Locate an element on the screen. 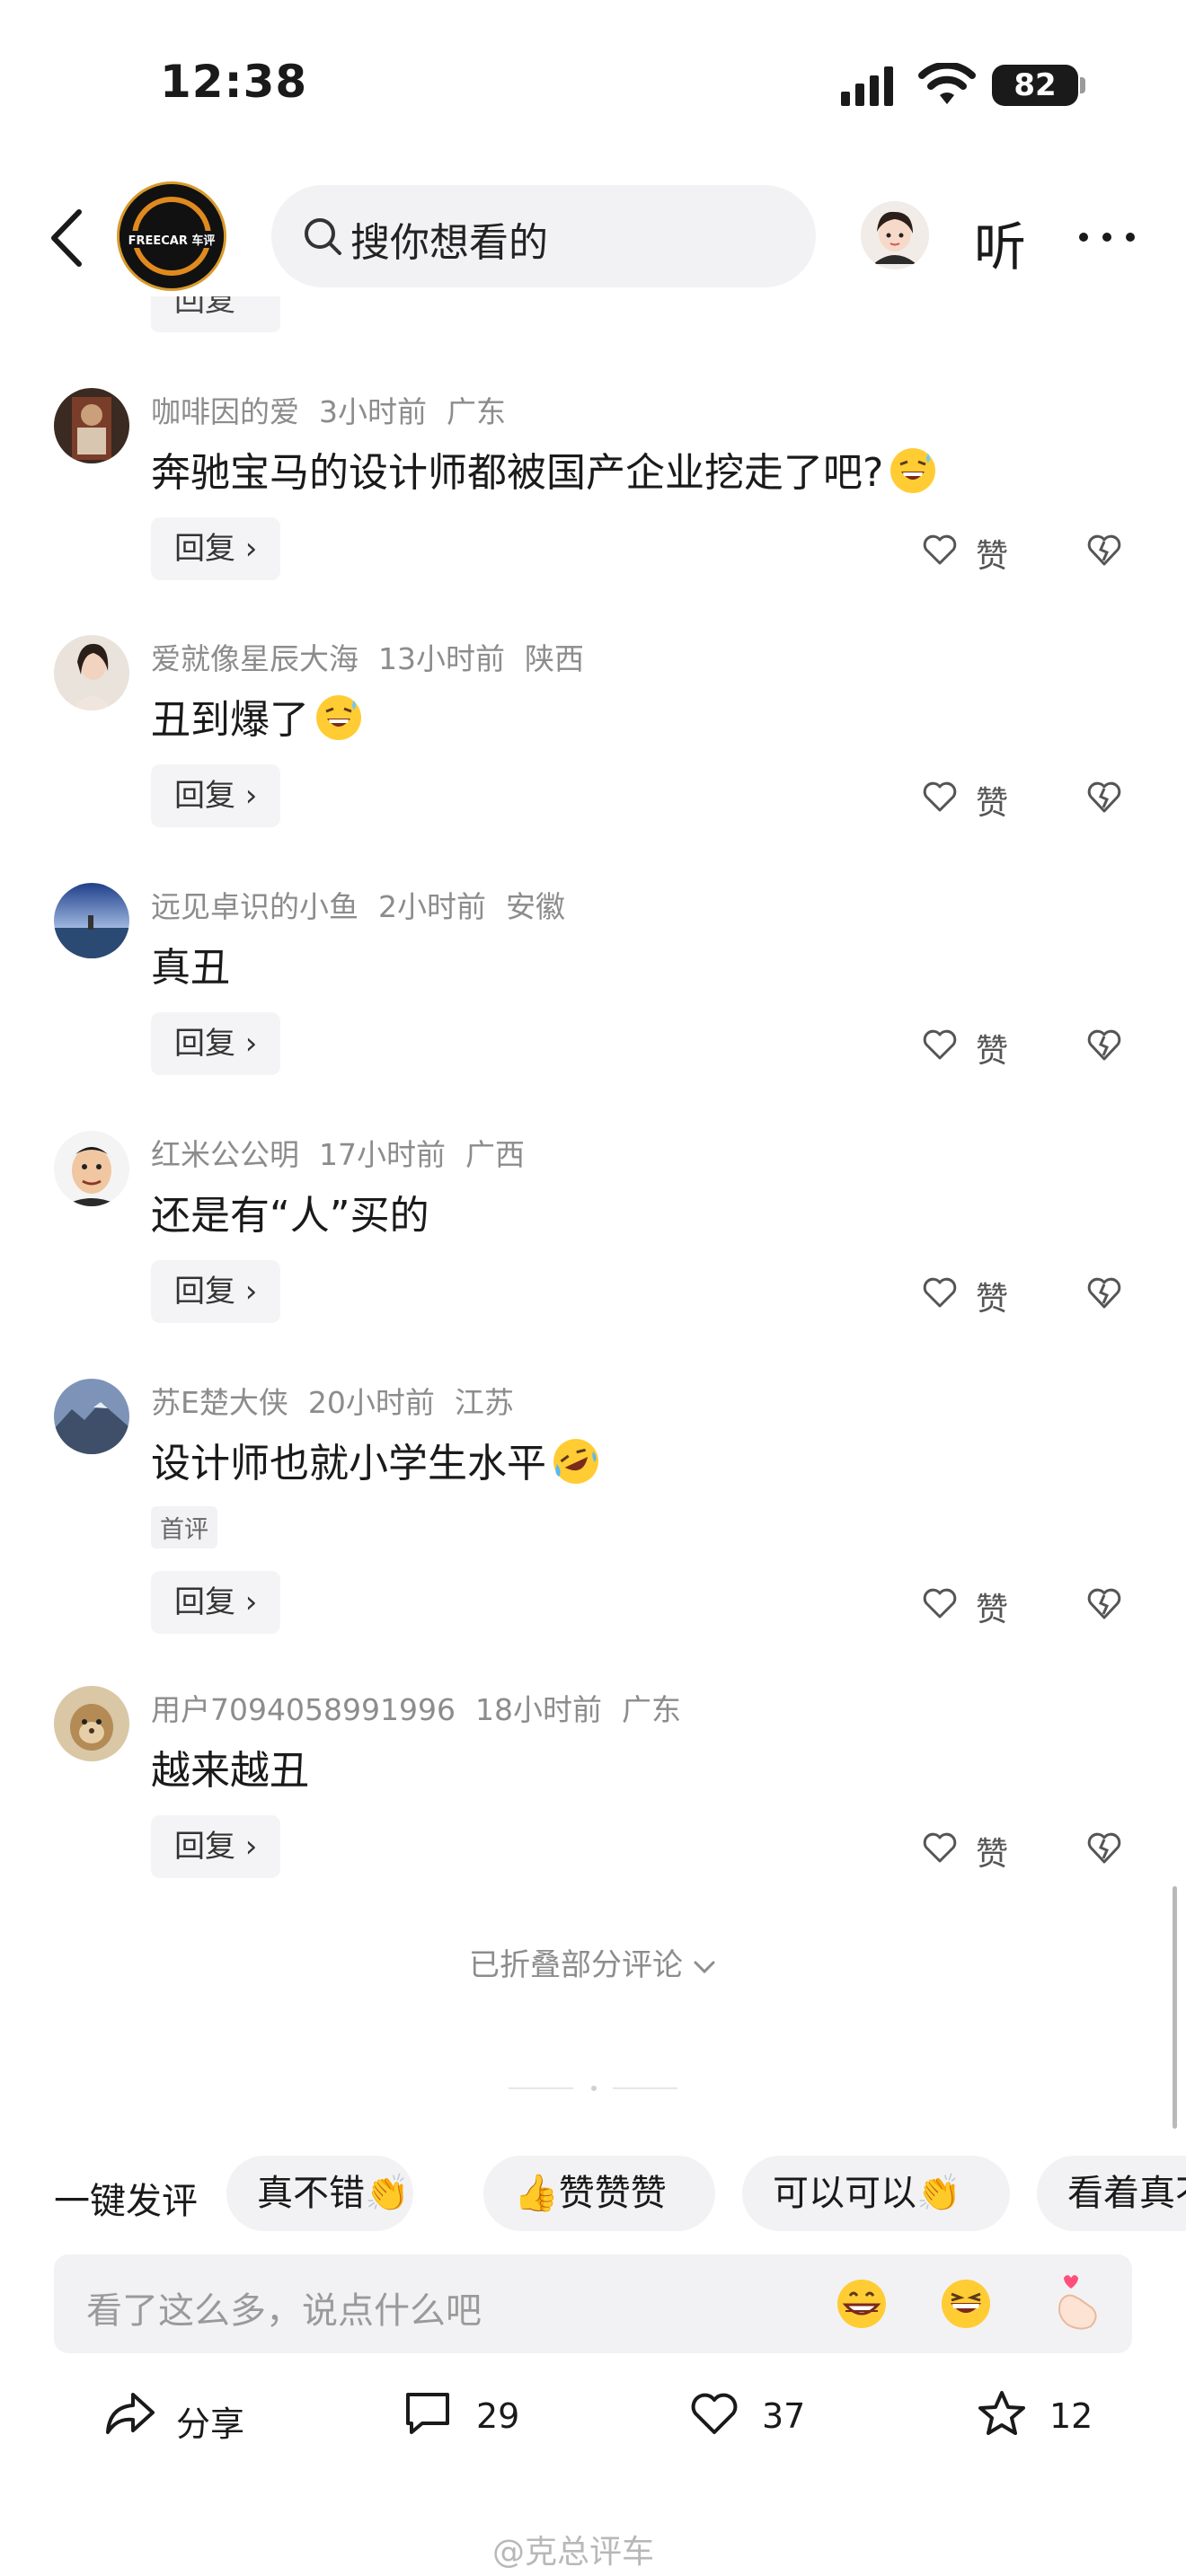  comment-meta: 咖啡因的爱 3小时前 广东 is located at coordinates (338, 409).